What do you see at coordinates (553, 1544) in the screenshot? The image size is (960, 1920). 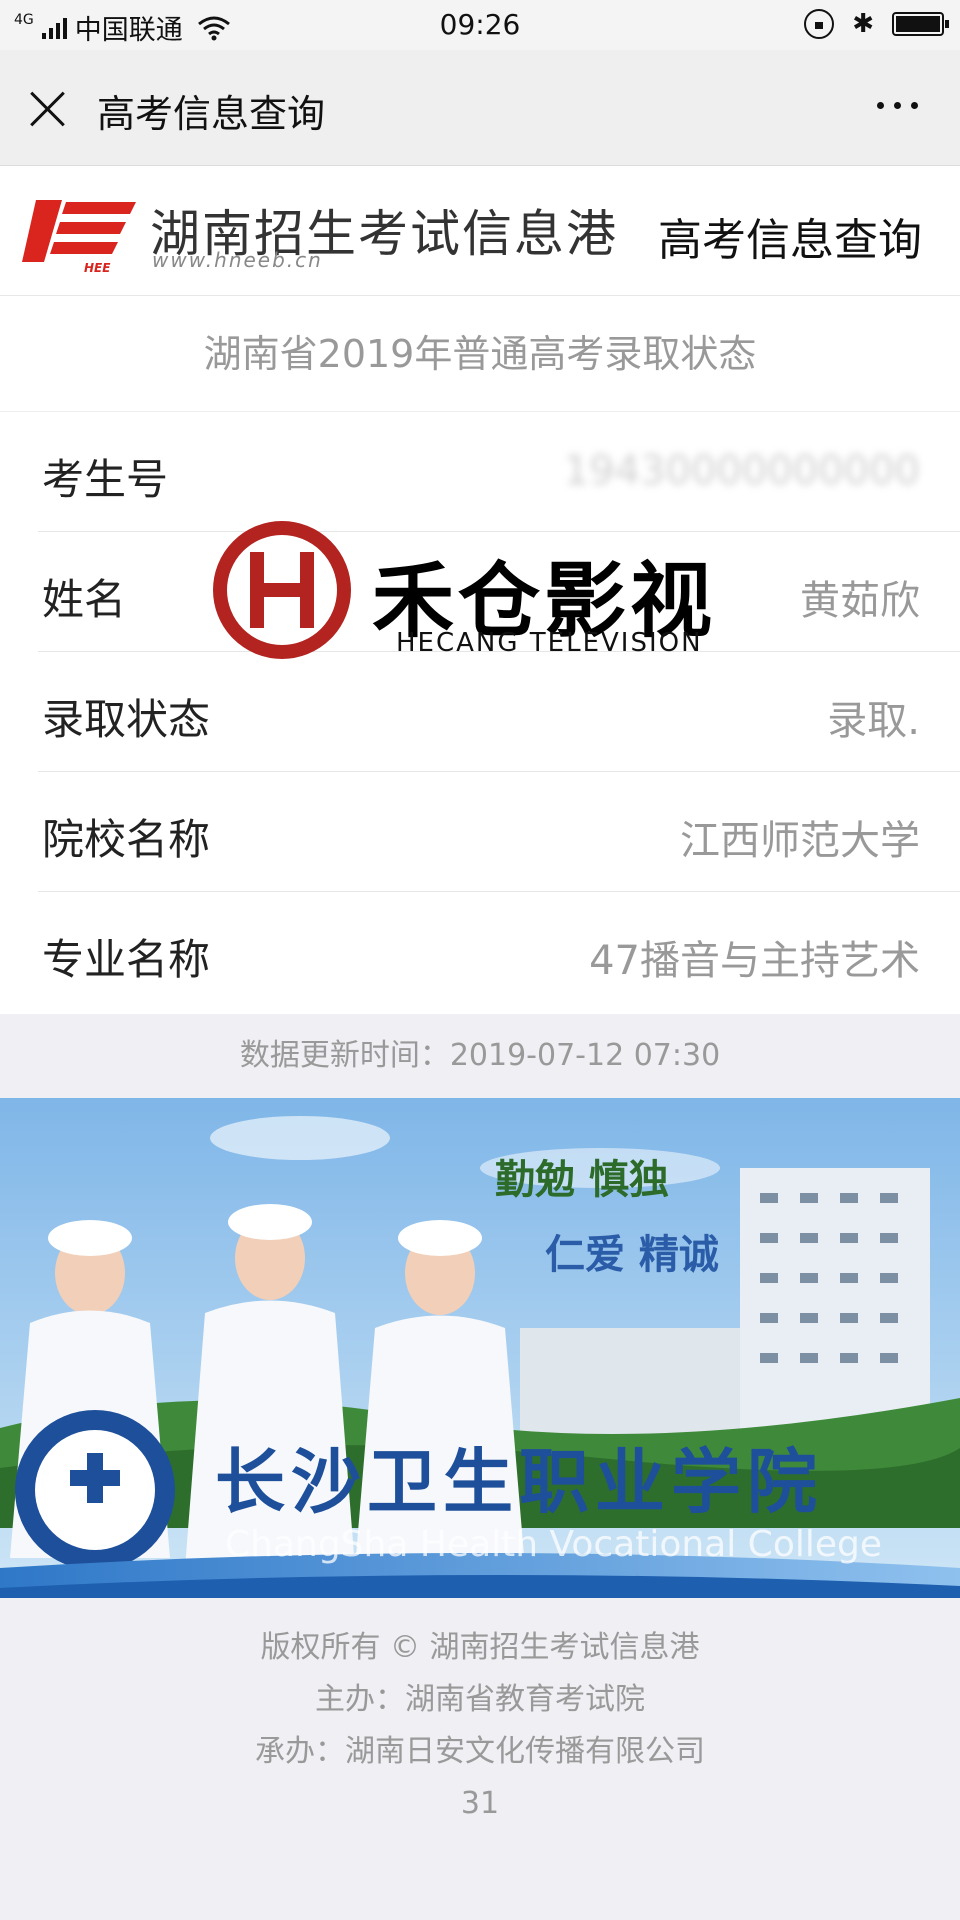 I see `svg-text:ChangSha Health Vocational Col: ChangSha Health Vocational College` at bounding box center [553, 1544].